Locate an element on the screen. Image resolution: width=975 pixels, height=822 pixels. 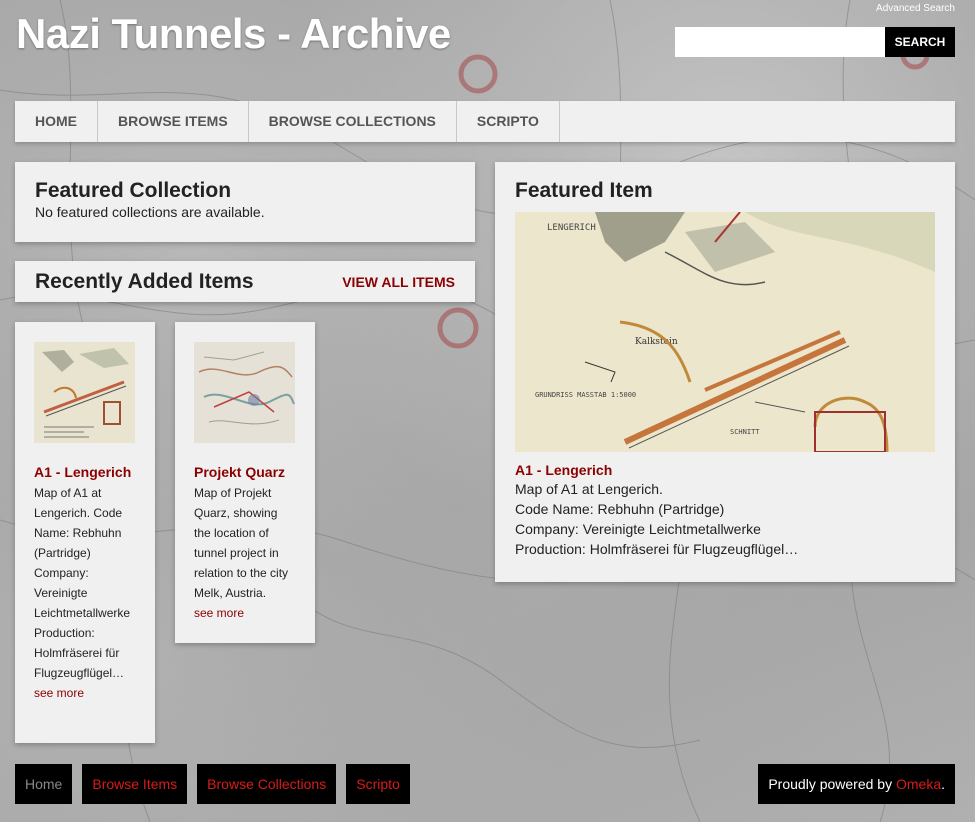
search-input is located at coordinates (780, 42).